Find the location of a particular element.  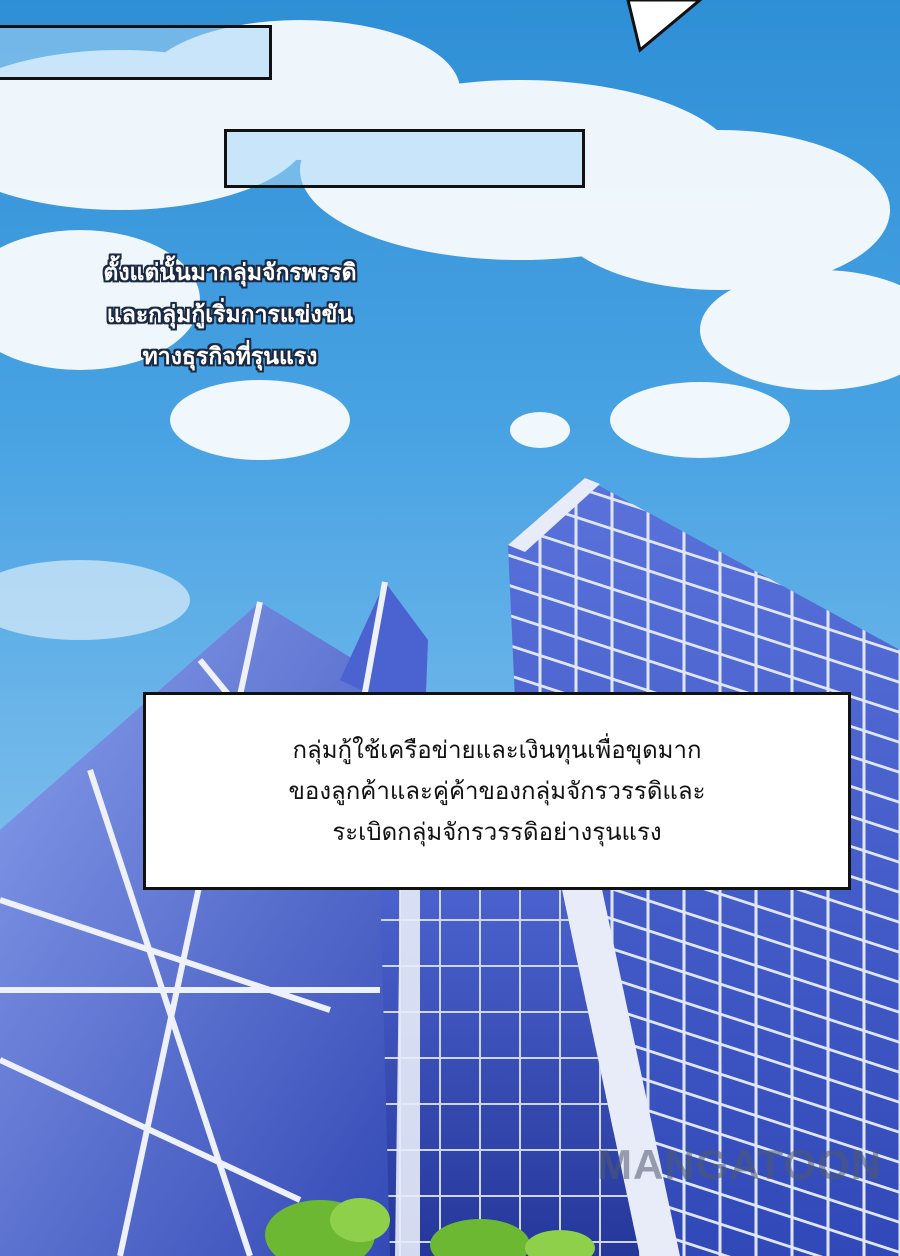

speech-bubble-tail is located at coordinates (664, 26).